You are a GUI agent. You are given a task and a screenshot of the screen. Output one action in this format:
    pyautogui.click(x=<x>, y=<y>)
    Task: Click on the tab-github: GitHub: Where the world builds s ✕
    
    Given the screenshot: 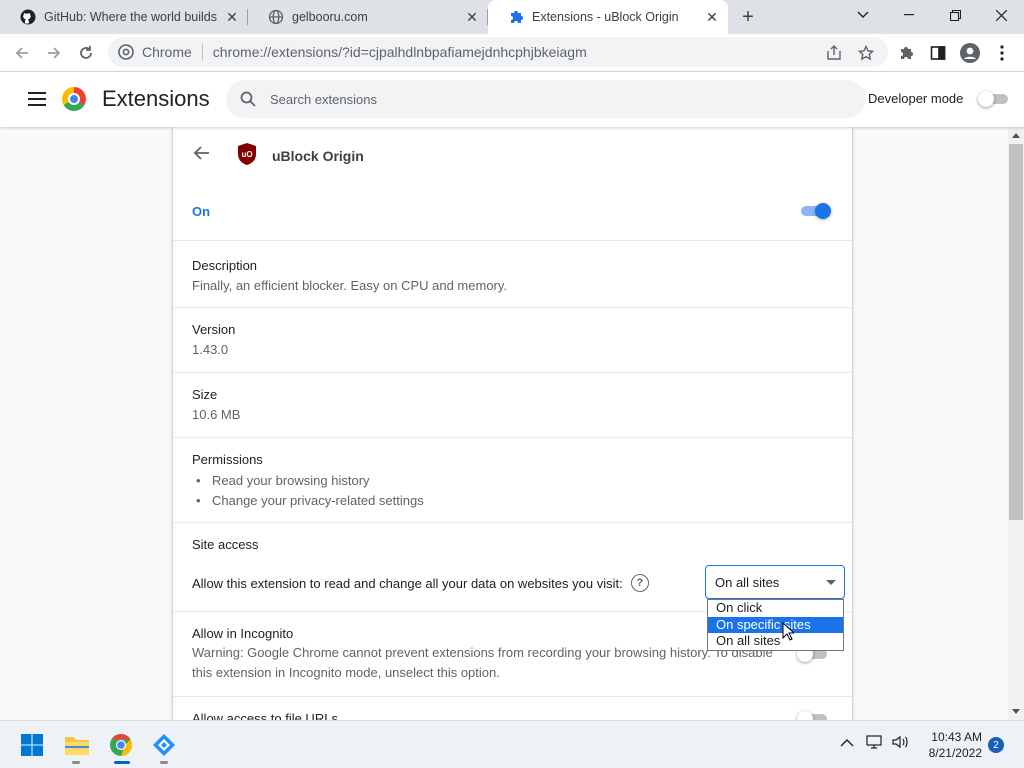 What is the action you would take?
    pyautogui.click(x=124, y=17)
    